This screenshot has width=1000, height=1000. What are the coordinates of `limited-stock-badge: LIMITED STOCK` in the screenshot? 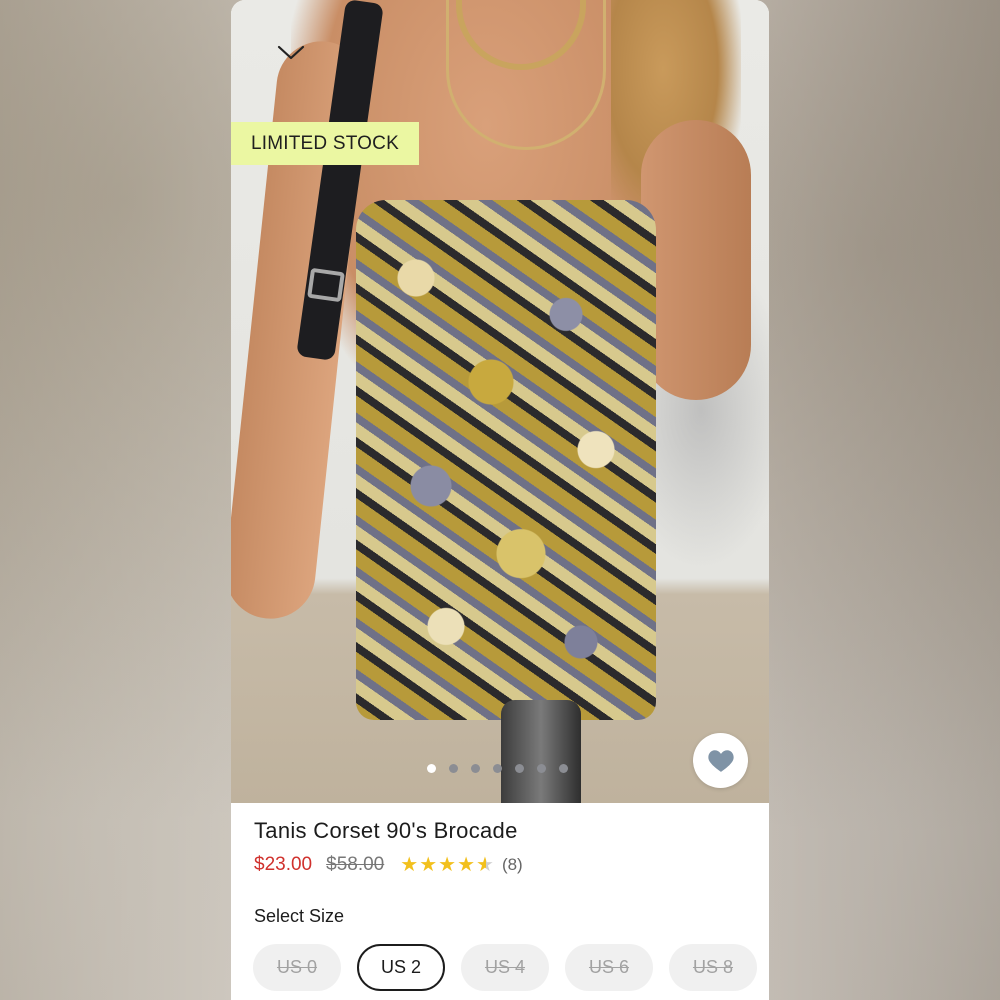 It's located at (325, 143).